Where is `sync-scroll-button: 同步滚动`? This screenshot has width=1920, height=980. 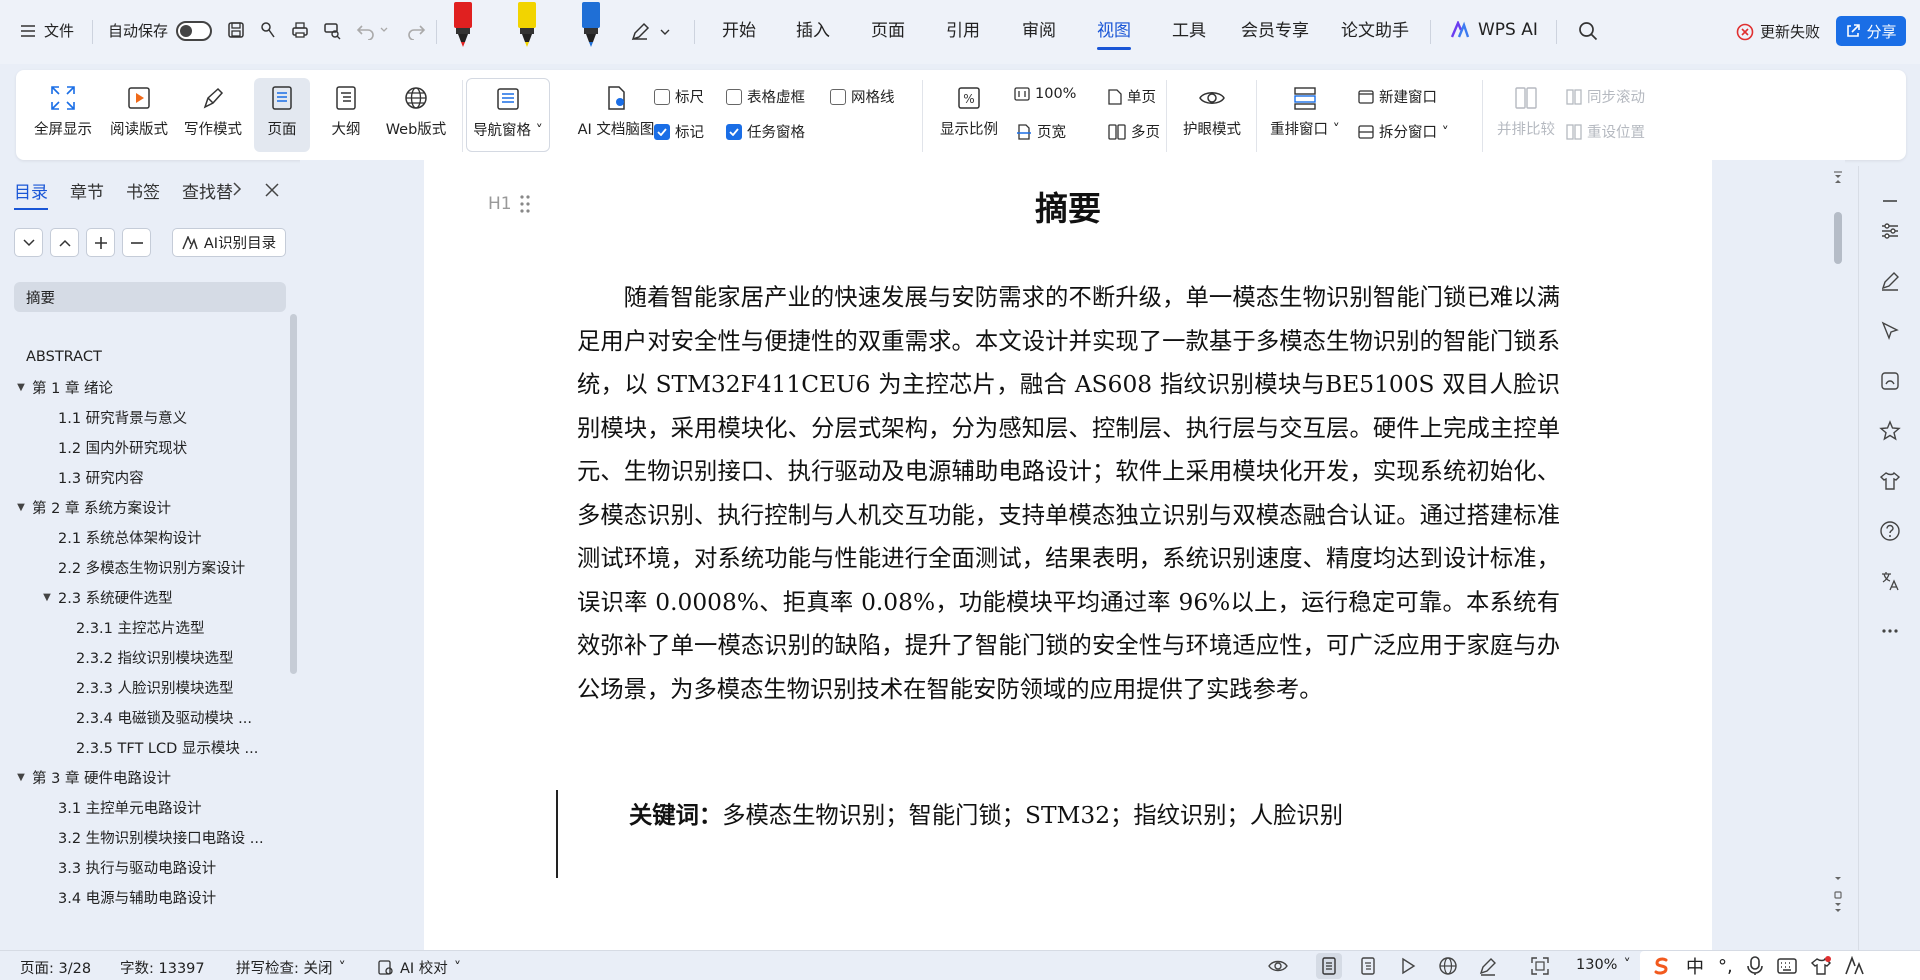
sync-scroll-button: 同步滚动 is located at coordinates (1605, 96).